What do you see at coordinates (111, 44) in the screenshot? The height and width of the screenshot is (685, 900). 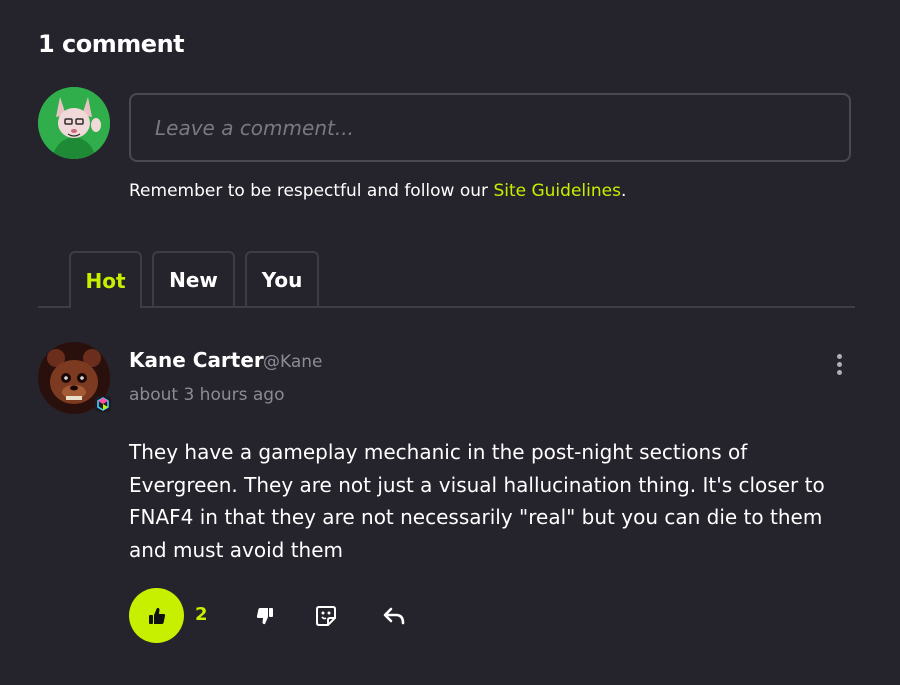 I see `comment-count-heading: 1 comment` at bounding box center [111, 44].